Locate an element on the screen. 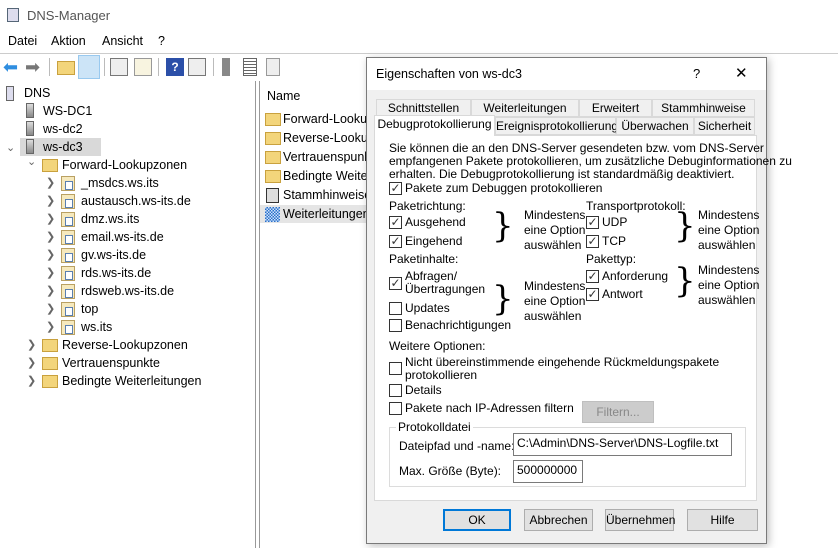 This screenshot has width=838, height=548. export-list-icon is located at coordinates (143, 67).